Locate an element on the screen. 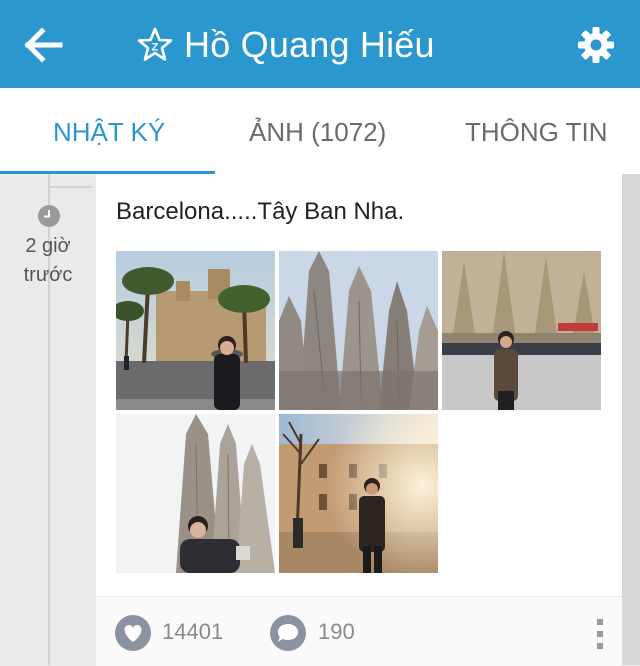  settings-button is located at coordinates (596, 45).